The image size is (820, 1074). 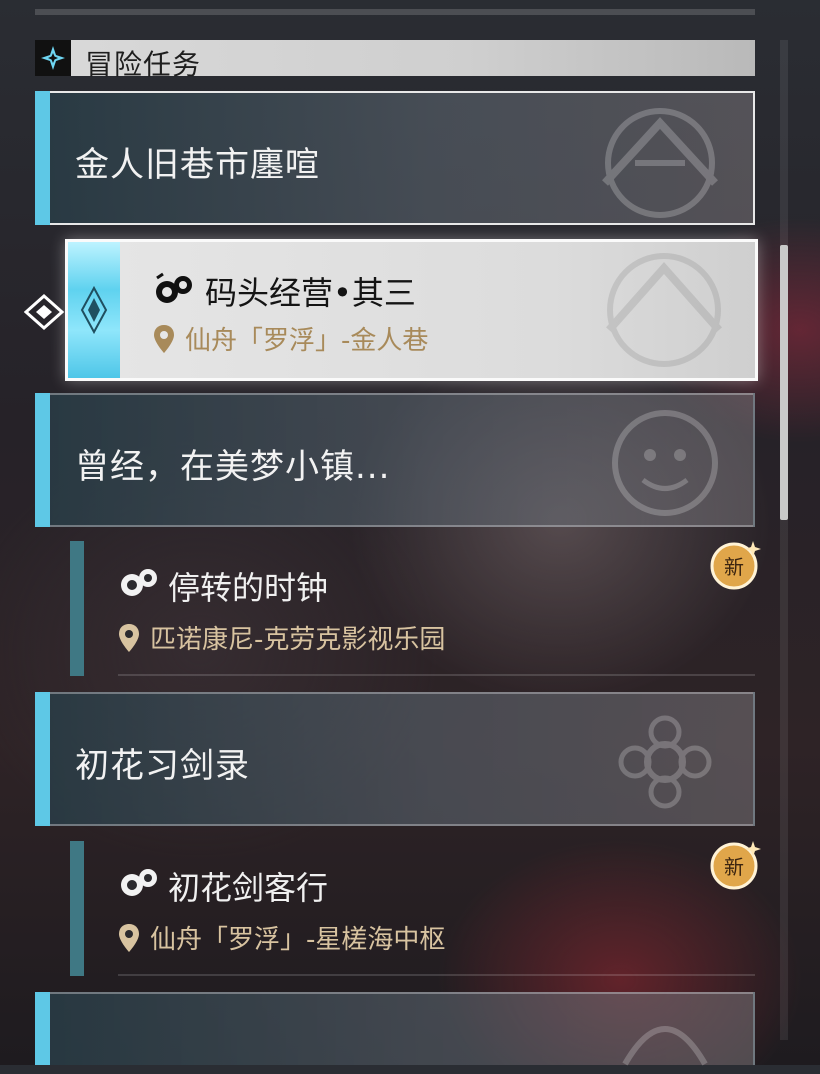 What do you see at coordinates (665, 463) in the screenshot?
I see `clown-emblem-icon` at bounding box center [665, 463].